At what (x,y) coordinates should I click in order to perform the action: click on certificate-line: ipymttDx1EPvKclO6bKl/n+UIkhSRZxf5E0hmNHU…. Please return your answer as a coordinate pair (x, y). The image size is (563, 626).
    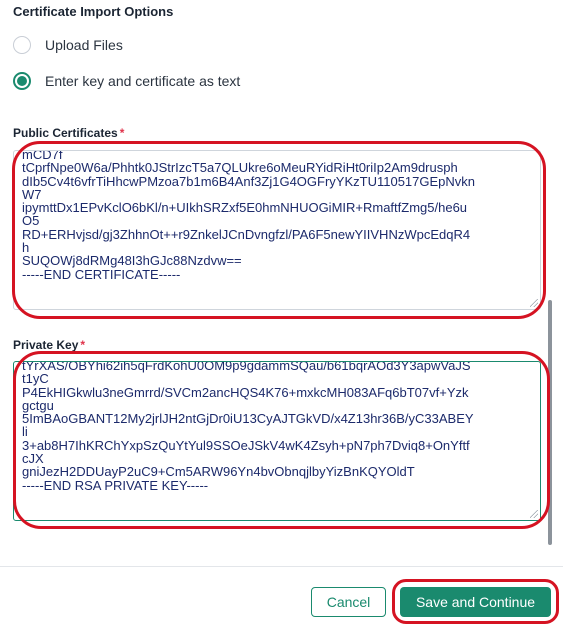
    Looking at the image, I should click on (245, 208).